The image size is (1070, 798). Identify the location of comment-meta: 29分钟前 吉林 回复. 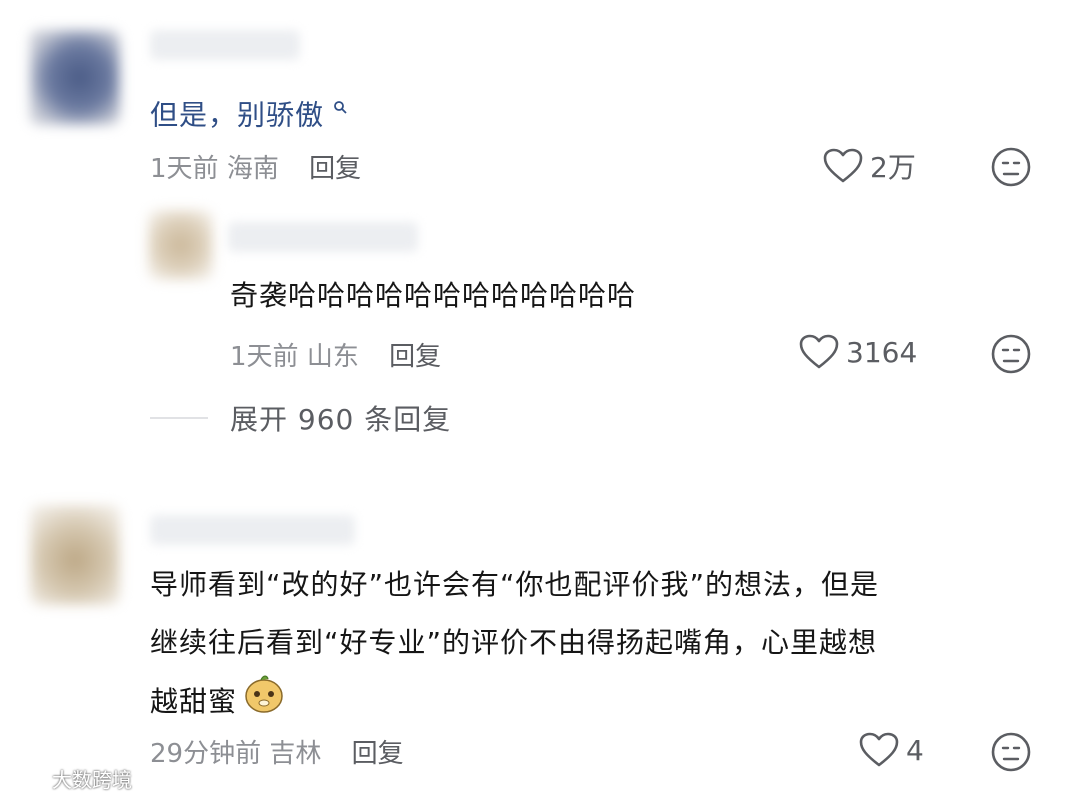
(277, 751).